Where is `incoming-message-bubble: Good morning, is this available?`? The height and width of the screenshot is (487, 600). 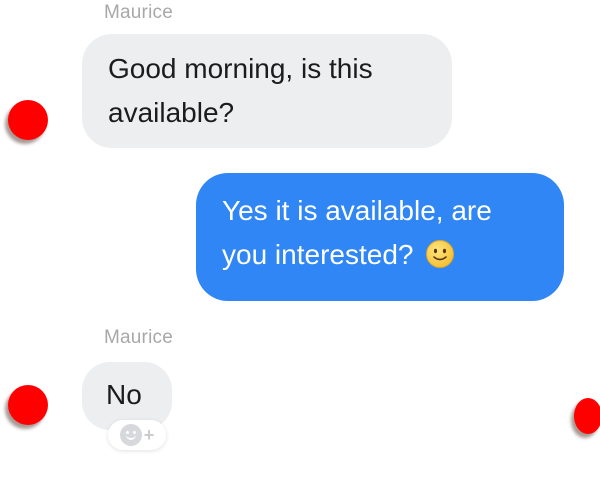
incoming-message-bubble: Good morning, is this available? is located at coordinates (267, 91).